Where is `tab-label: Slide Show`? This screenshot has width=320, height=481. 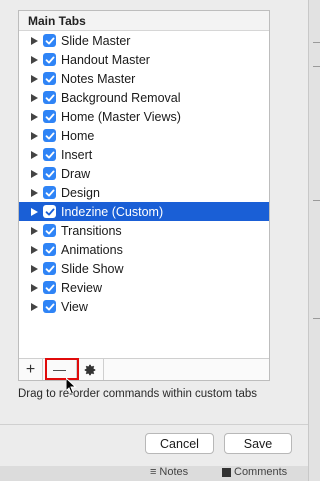
tab-label: Slide Show is located at coordinates (92, 268).